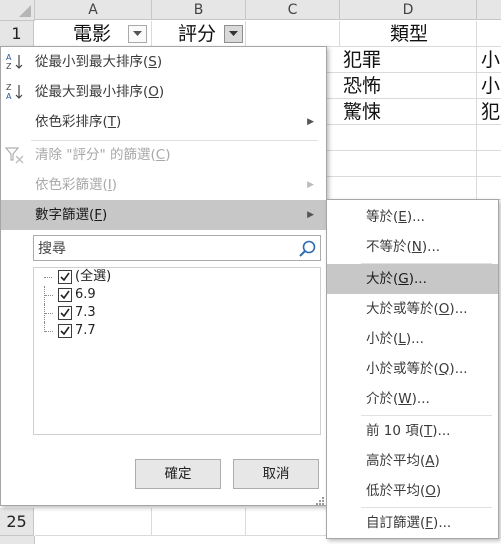  I want to click on column-header-a: A, so click(93, 10).